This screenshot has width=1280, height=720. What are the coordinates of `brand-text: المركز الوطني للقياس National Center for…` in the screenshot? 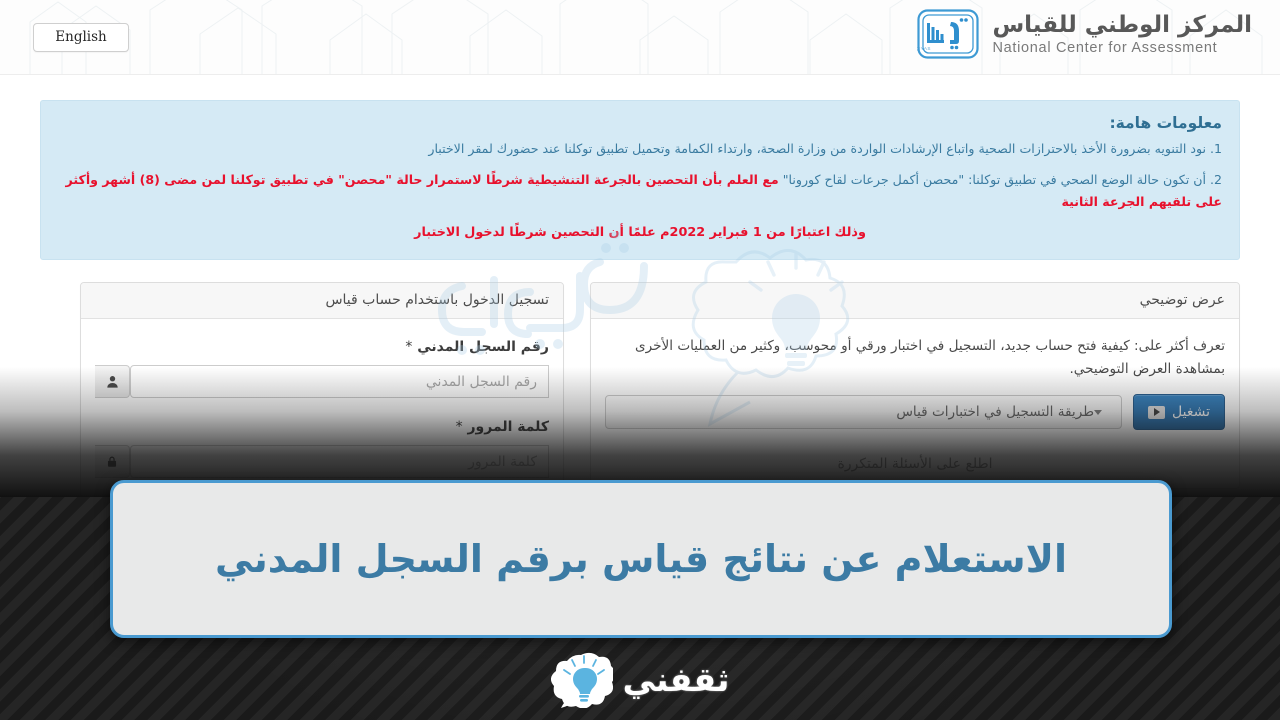 It's located at (1122, 34).